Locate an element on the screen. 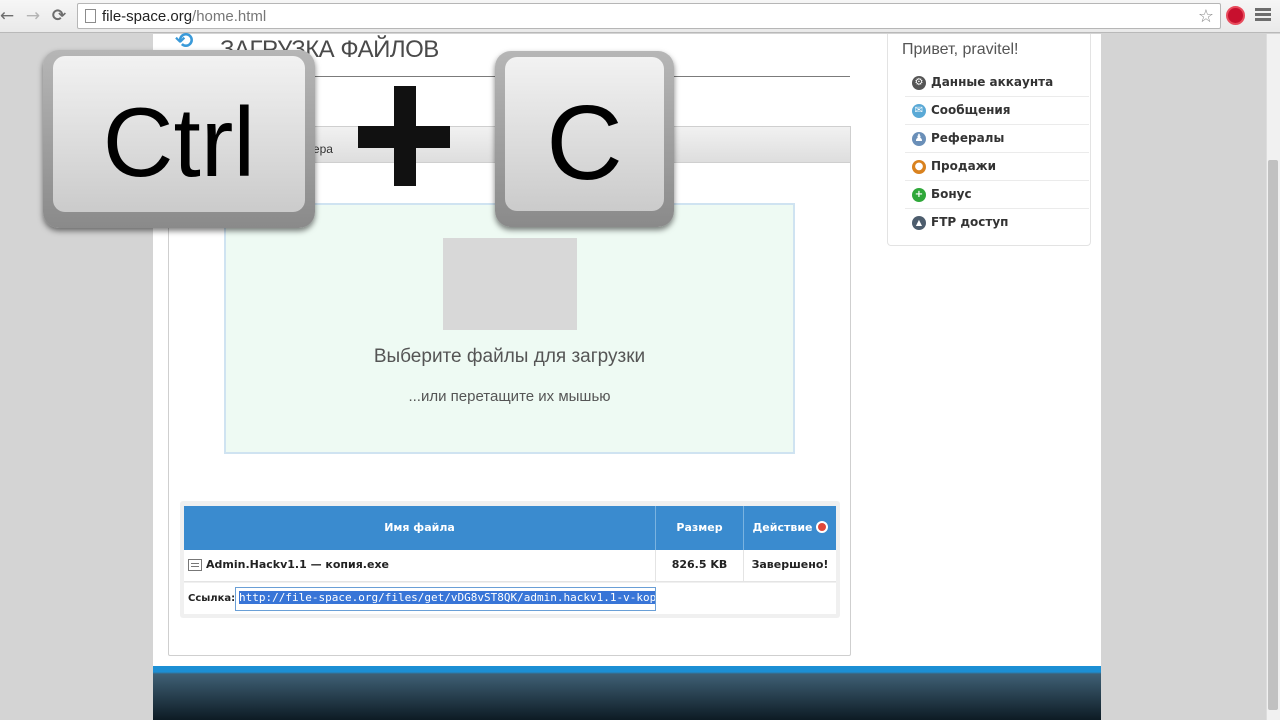 The image size is (1280, 720). header-size: Размер is located at coordinates (699, 527).